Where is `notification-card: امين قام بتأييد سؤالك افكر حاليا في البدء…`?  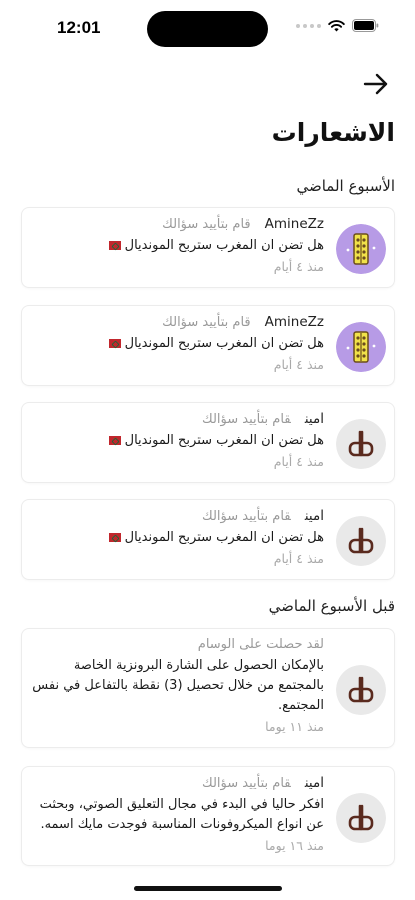
notification-card: امين قام بتأييد سؤالك افكر حاليا في البدء… is located at coordinates (208, 816).